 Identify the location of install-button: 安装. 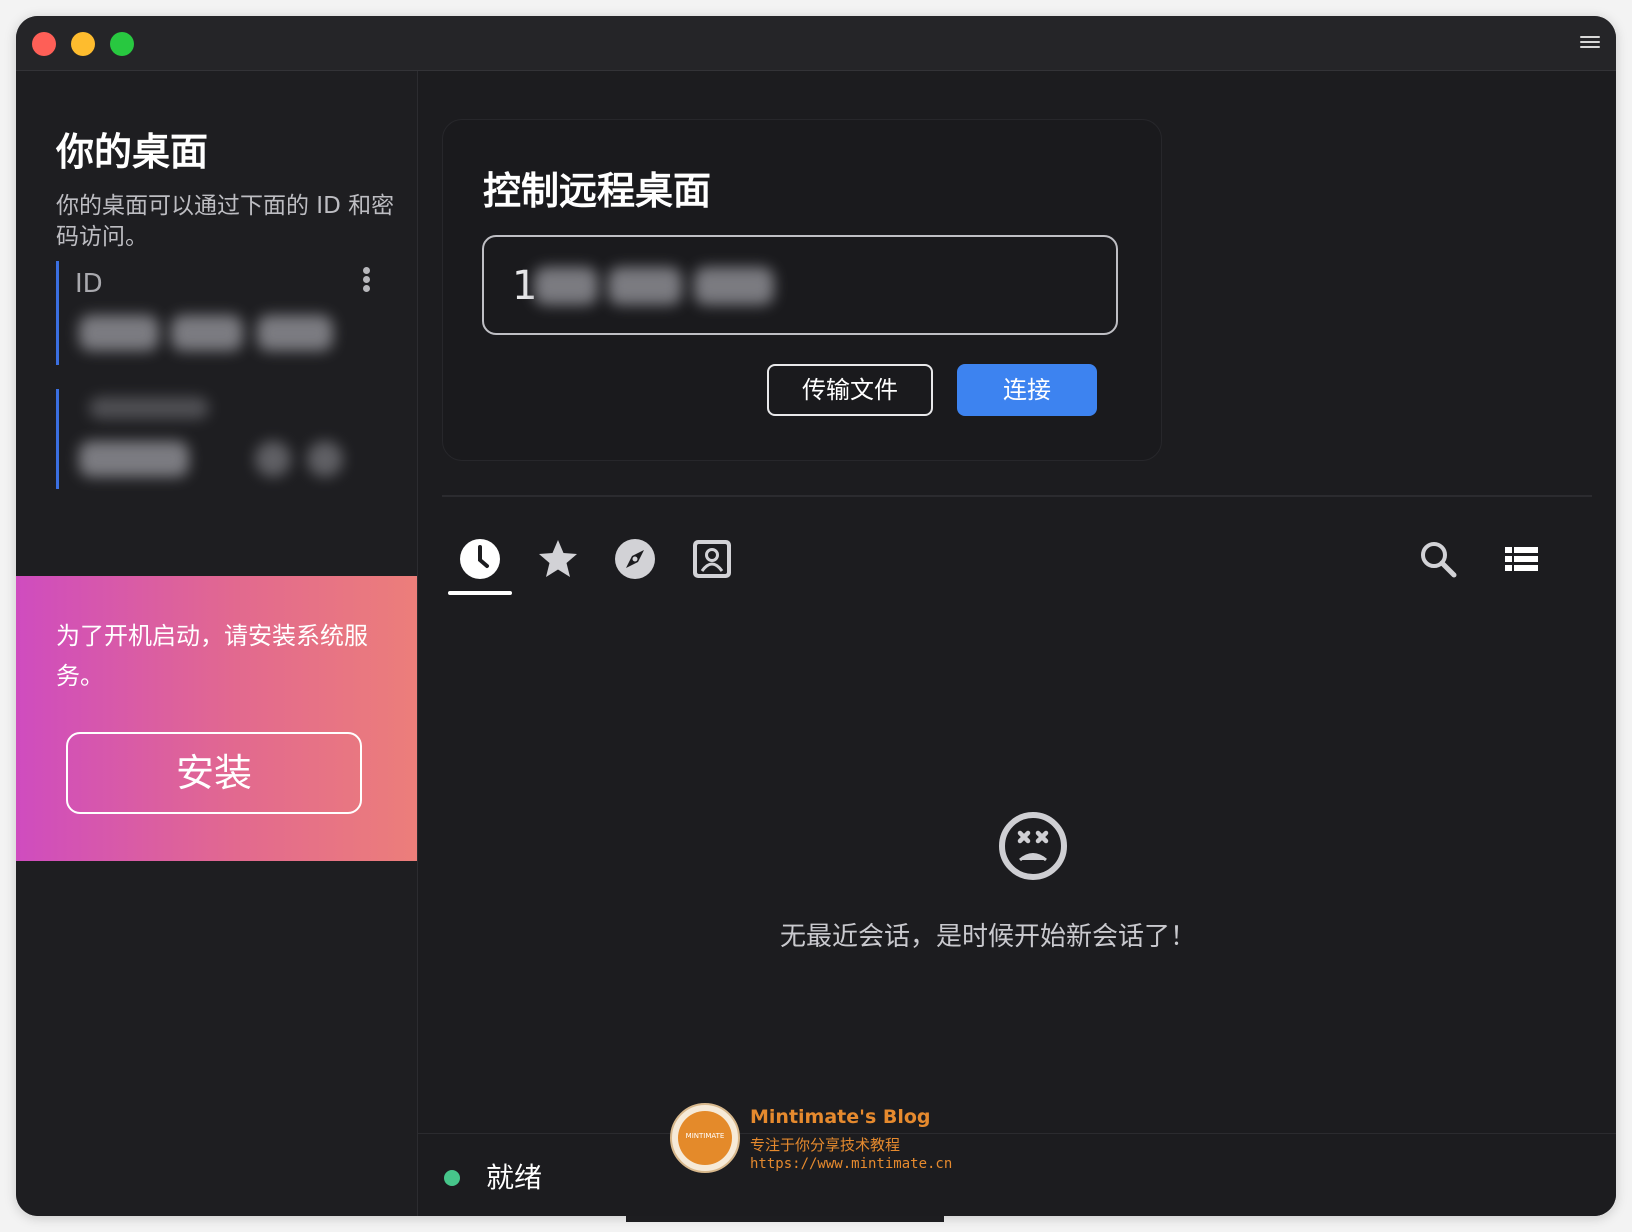
(214, 773).